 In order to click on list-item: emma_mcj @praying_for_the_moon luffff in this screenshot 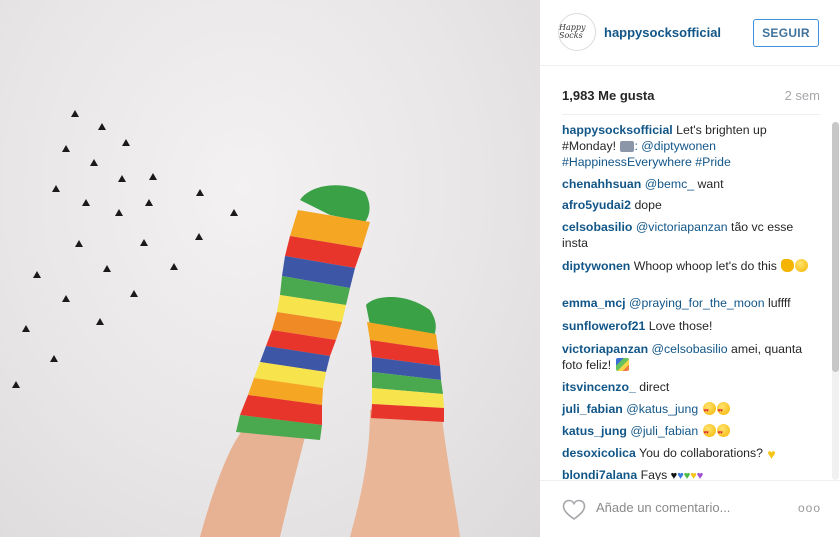, I will do `click(688, 303)`.